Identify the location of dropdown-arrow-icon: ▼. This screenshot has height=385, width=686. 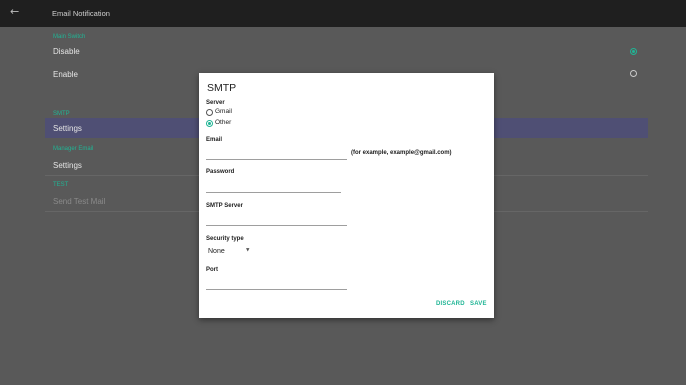
(247, 250).